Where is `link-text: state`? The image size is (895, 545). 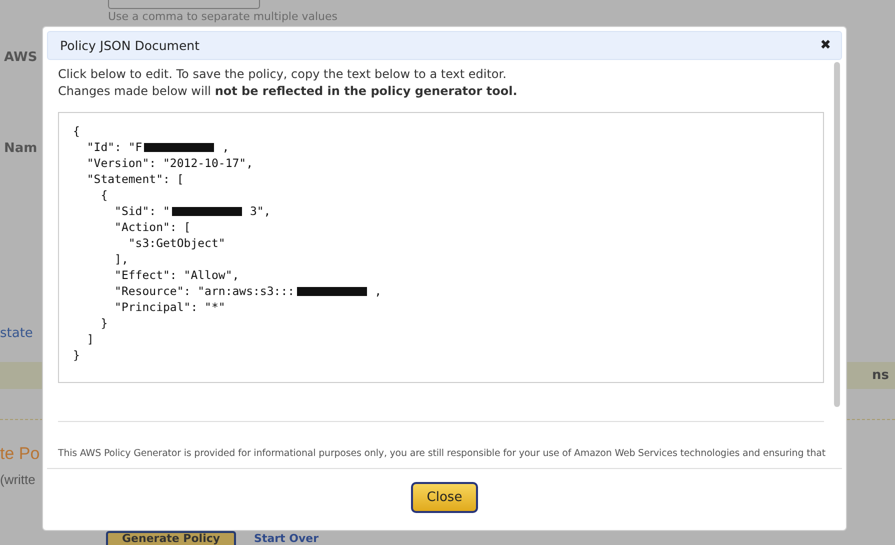 link-text: state is located at coordinates (16, 333).